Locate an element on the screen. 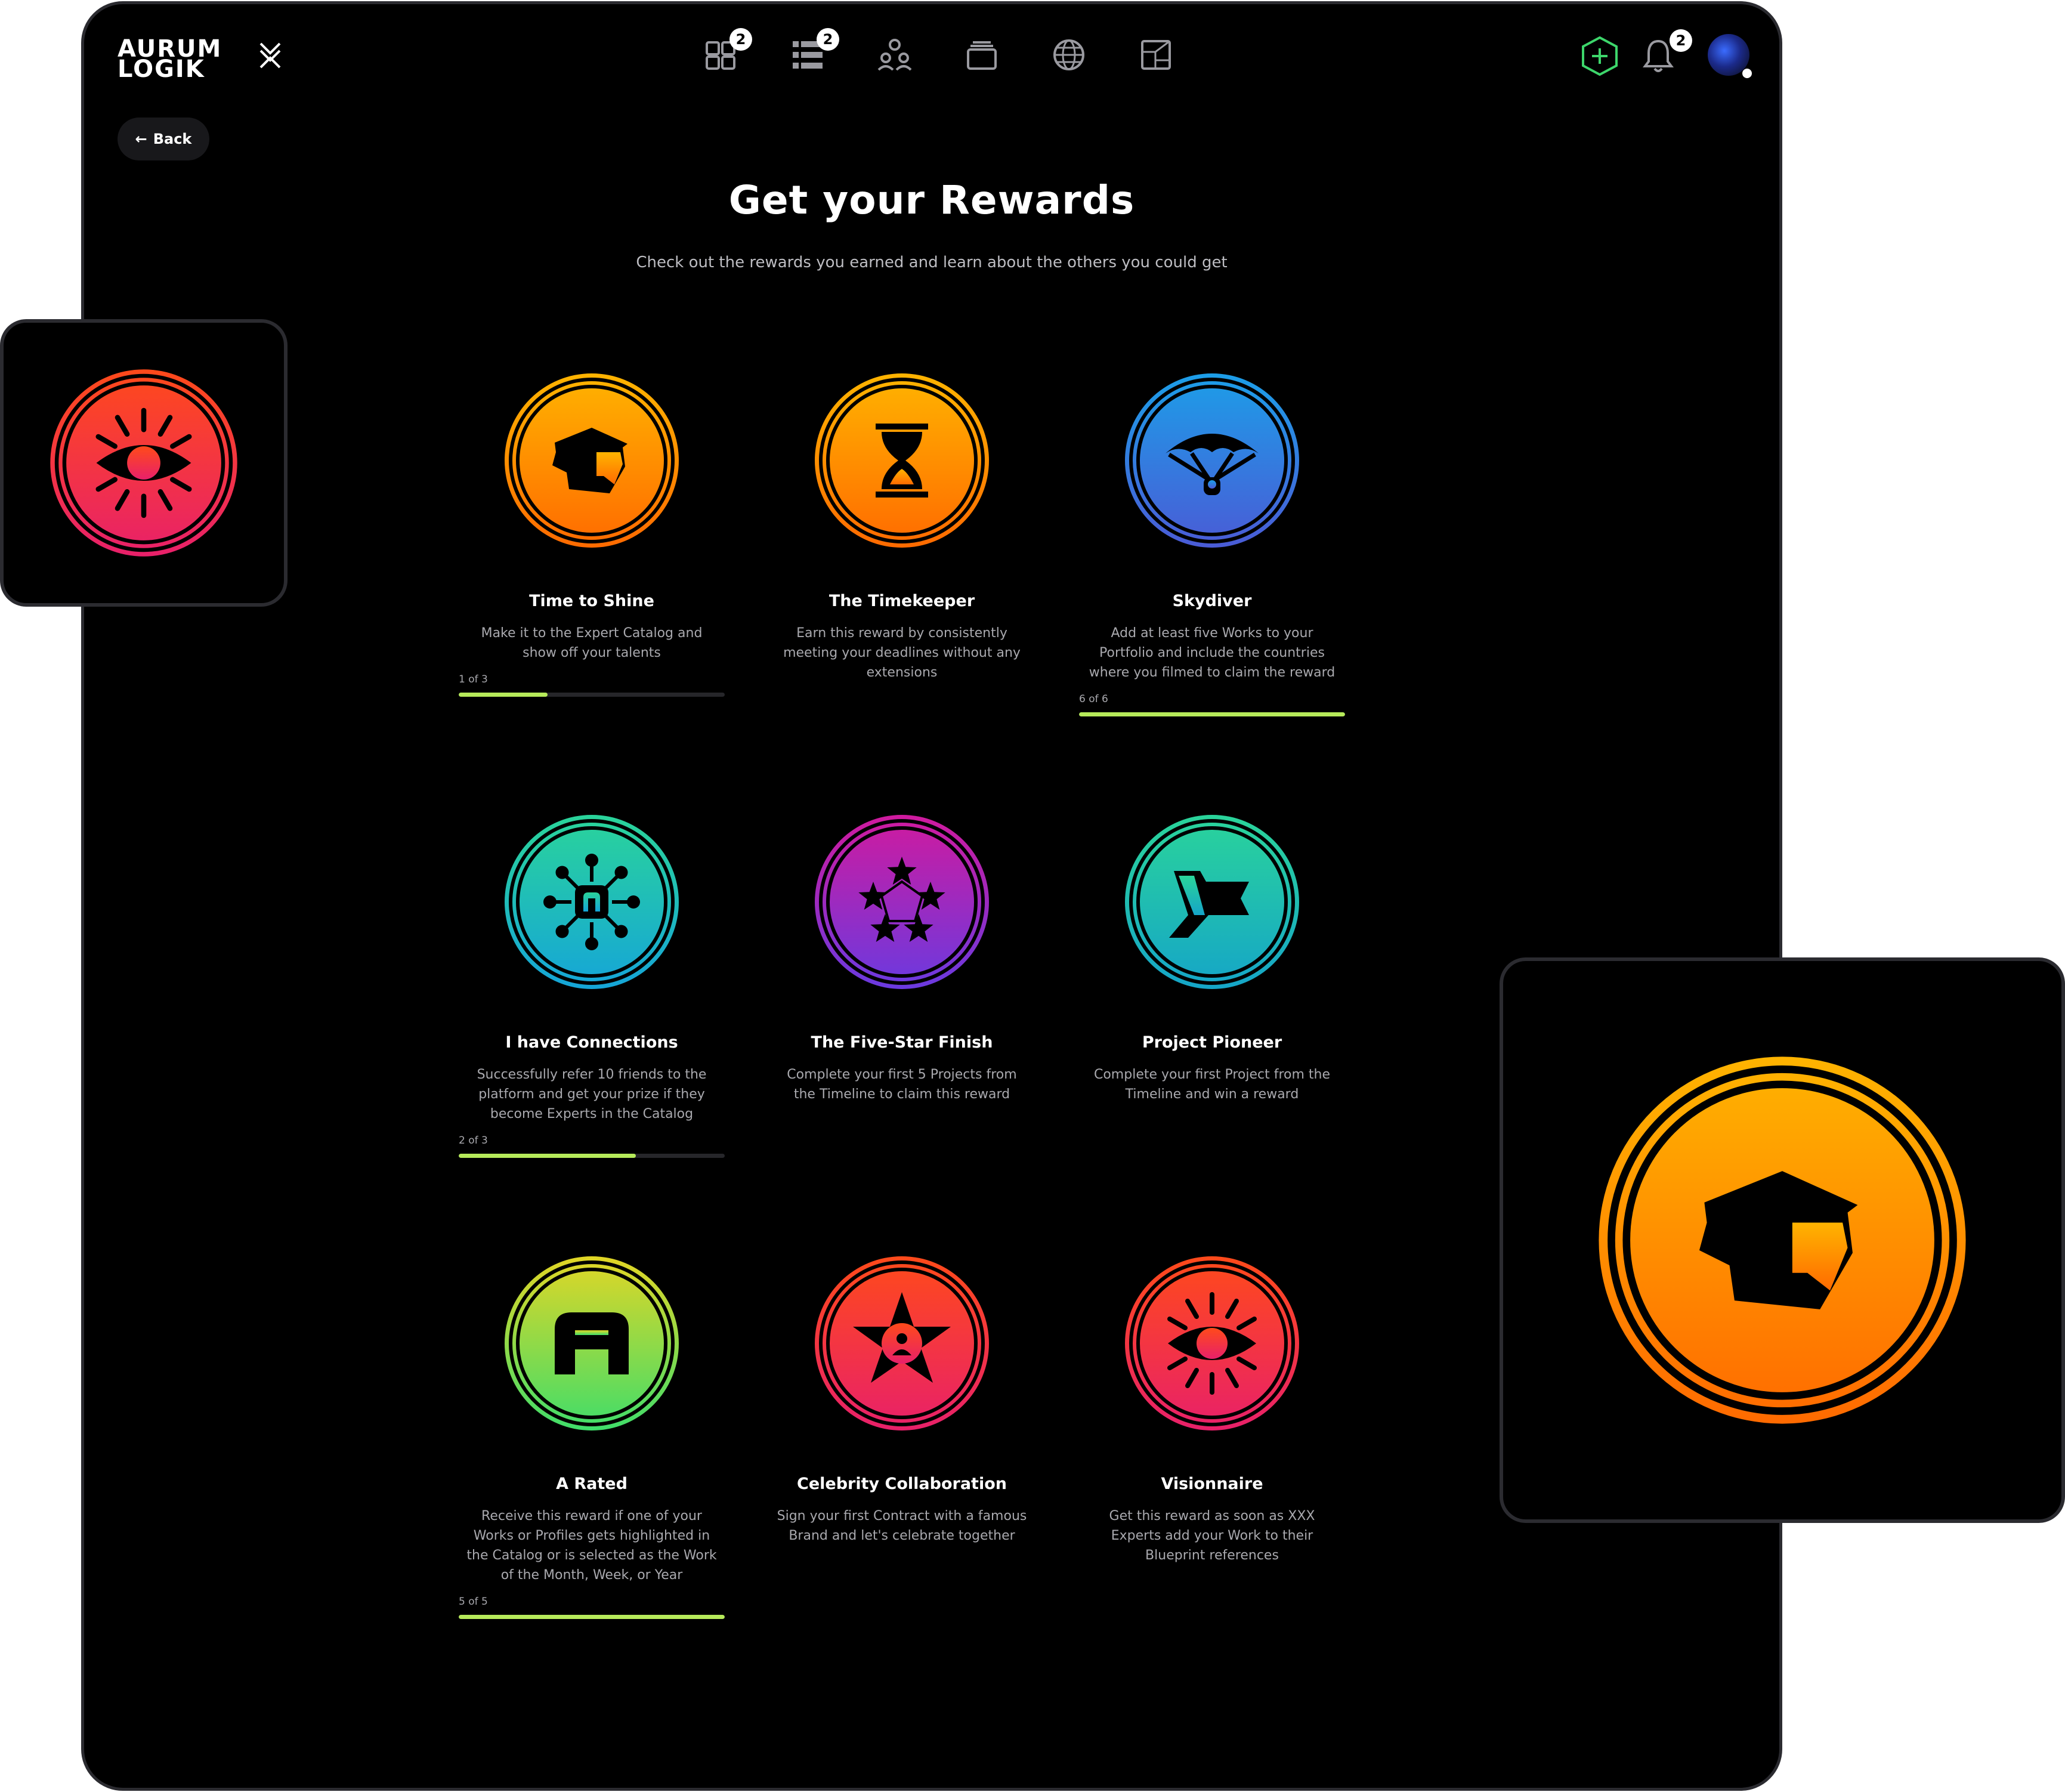 The height and width of the screenshot is (1792, 2065). a-rated-badge-icon is located at coordinates (591, 1344).